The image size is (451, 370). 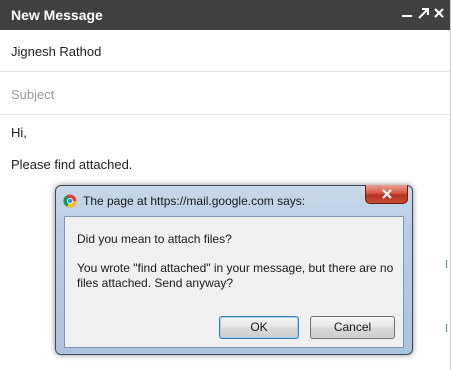 What do you see at coordinates (423, 13) in the screenshot?
I see `popout-icon` at bounding box center [423, 13].